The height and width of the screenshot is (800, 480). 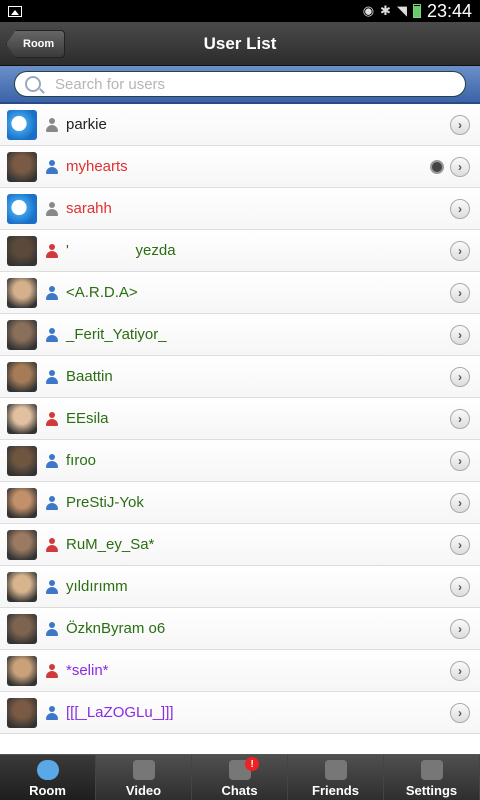 What do you see at coordinates (240, 629) in the screenshot?
I see `user-row: ÖzknByram o6 ›` at bounding box center [240, 629].